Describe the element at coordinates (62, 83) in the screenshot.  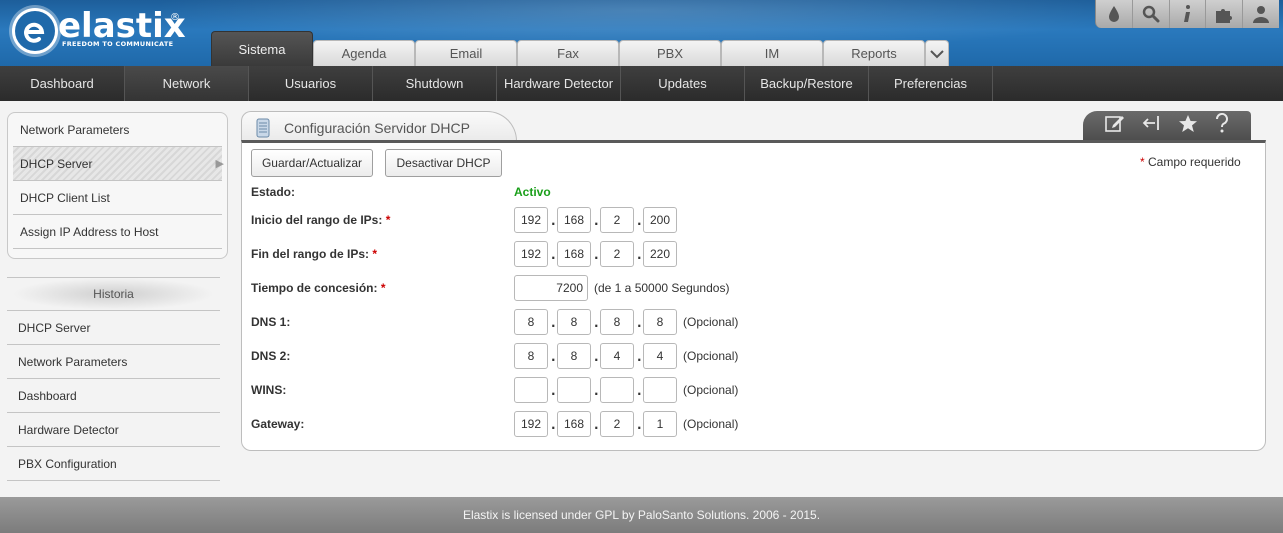
I see `subnav-dashboard: Dashboard` at that location.